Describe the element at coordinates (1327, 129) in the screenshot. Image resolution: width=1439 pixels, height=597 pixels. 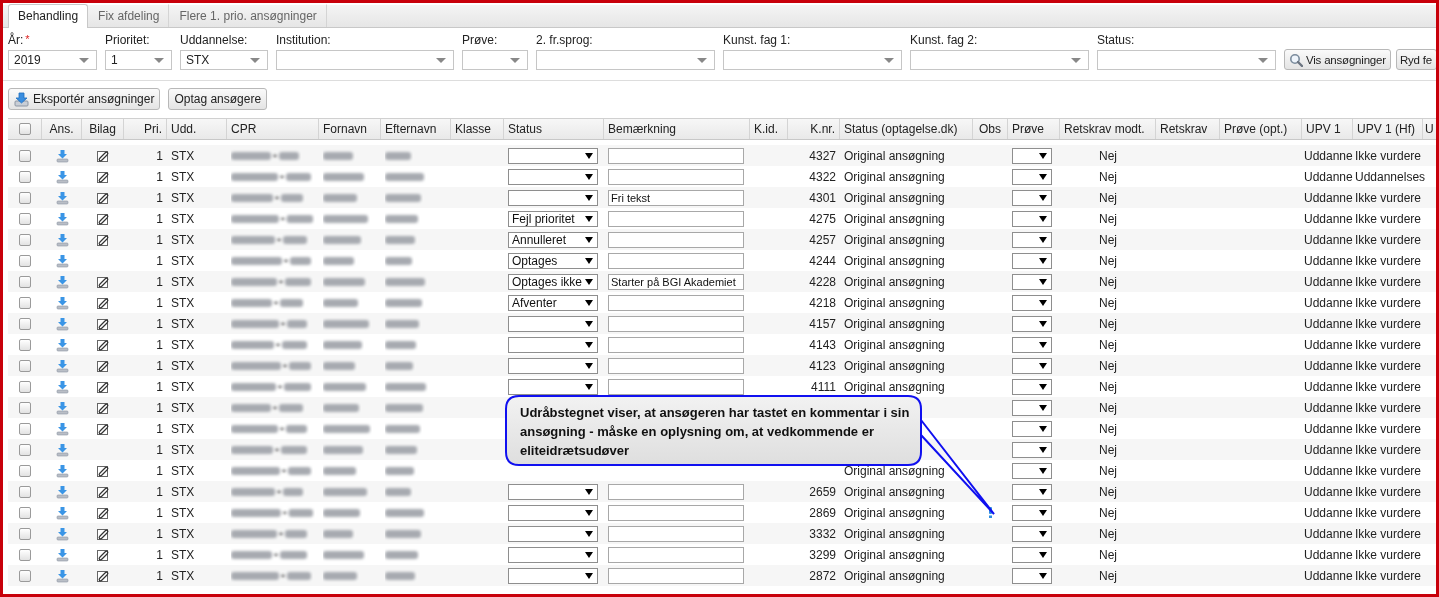
I see `column-header: UPV 1` at that location.